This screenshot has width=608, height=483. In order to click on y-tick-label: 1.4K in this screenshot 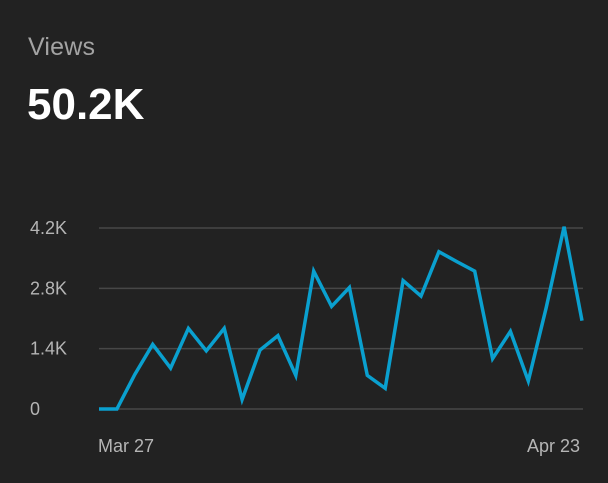, I will do `click(48, 349)`.